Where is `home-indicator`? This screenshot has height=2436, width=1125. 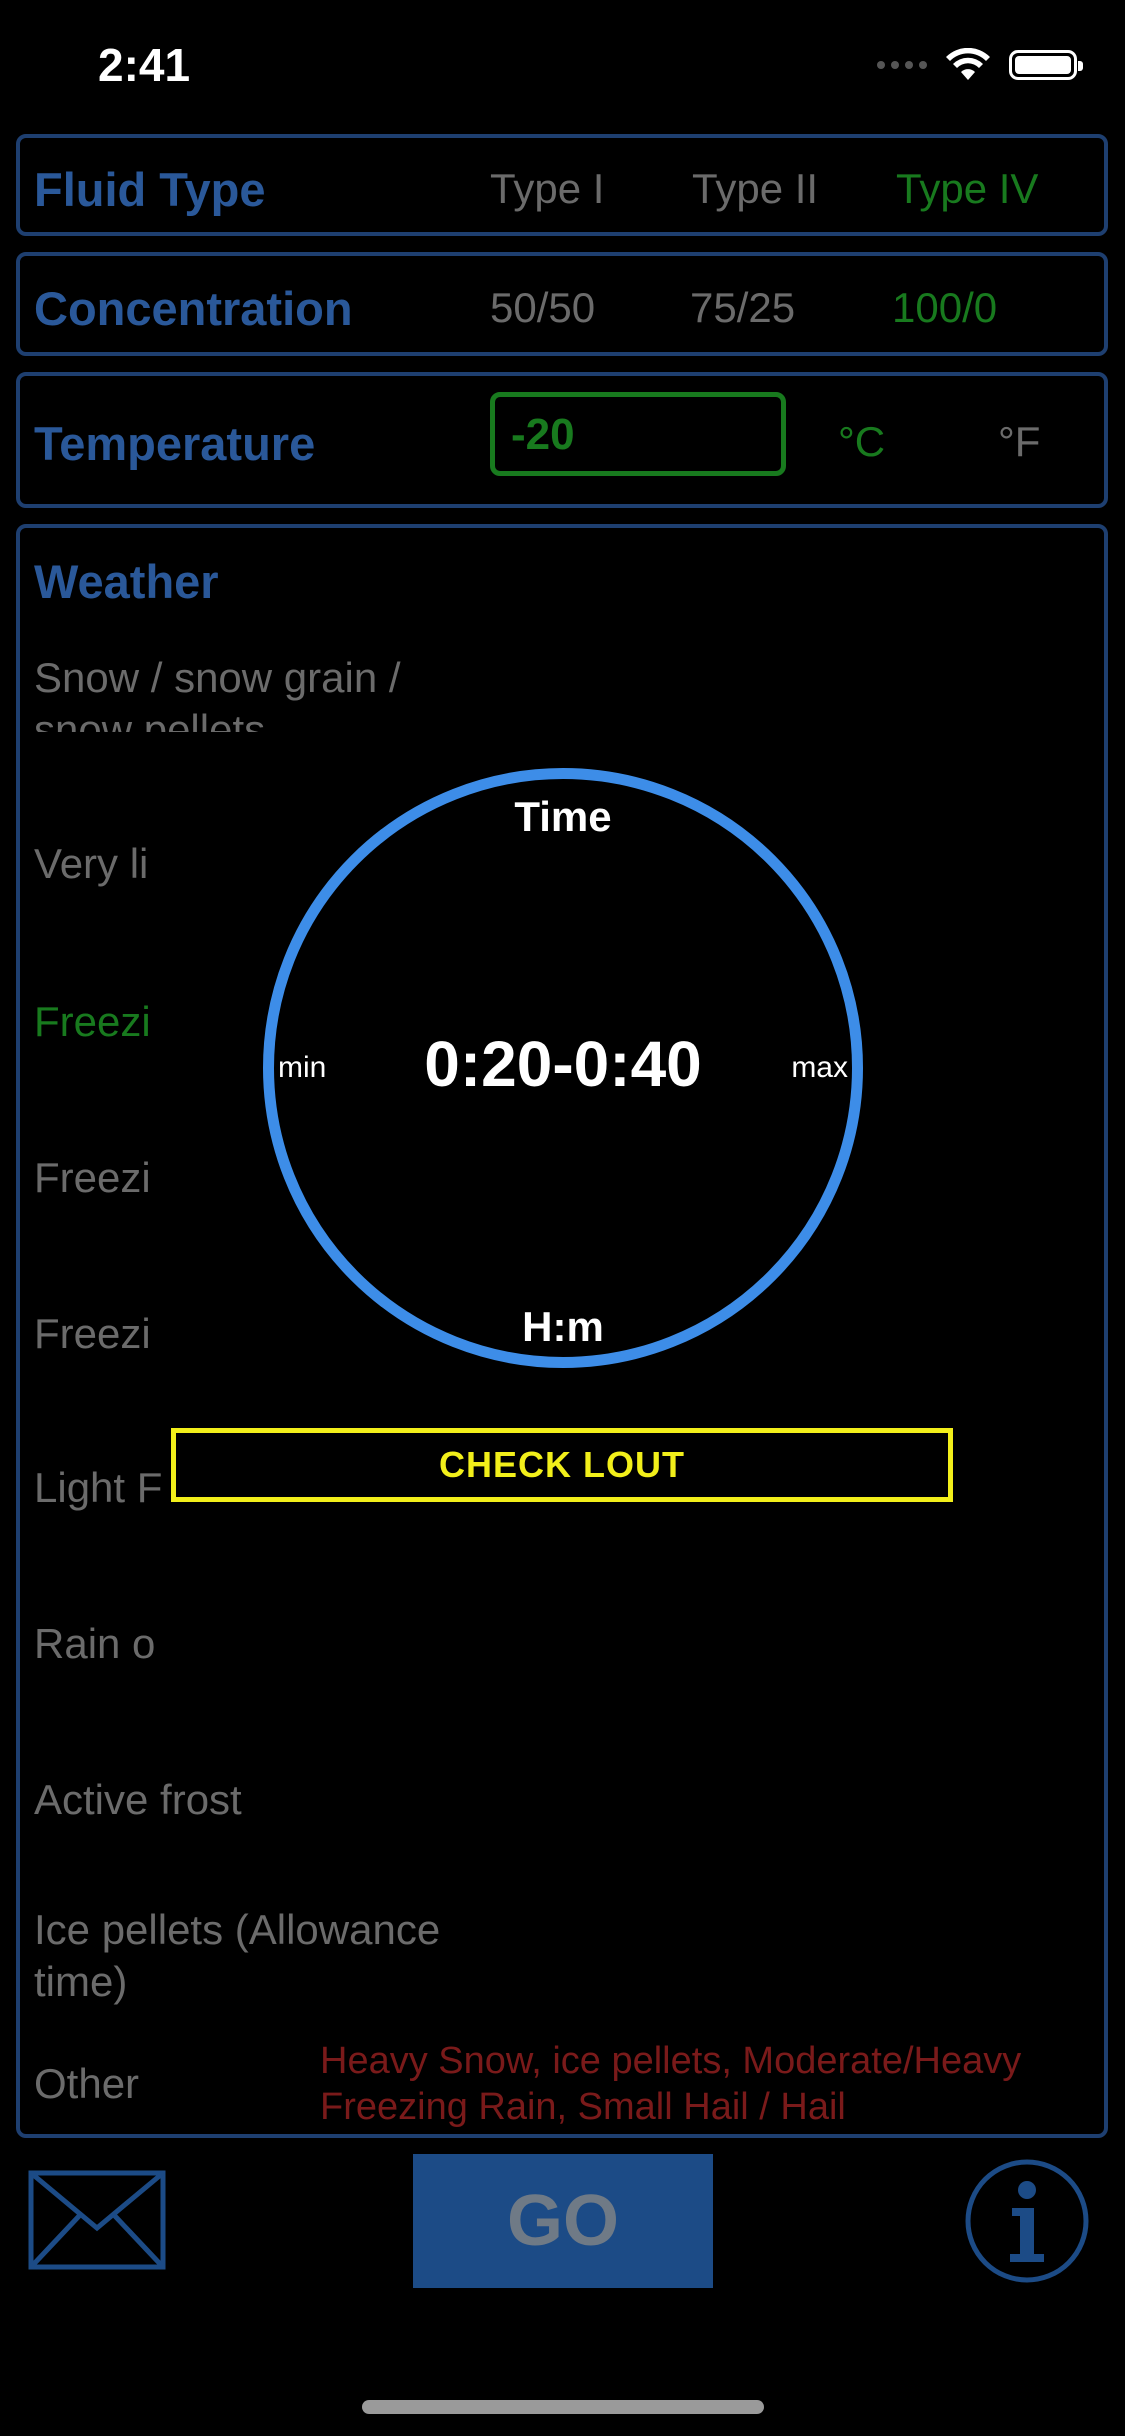 home-indicator is located at coordinates (563, 2407).